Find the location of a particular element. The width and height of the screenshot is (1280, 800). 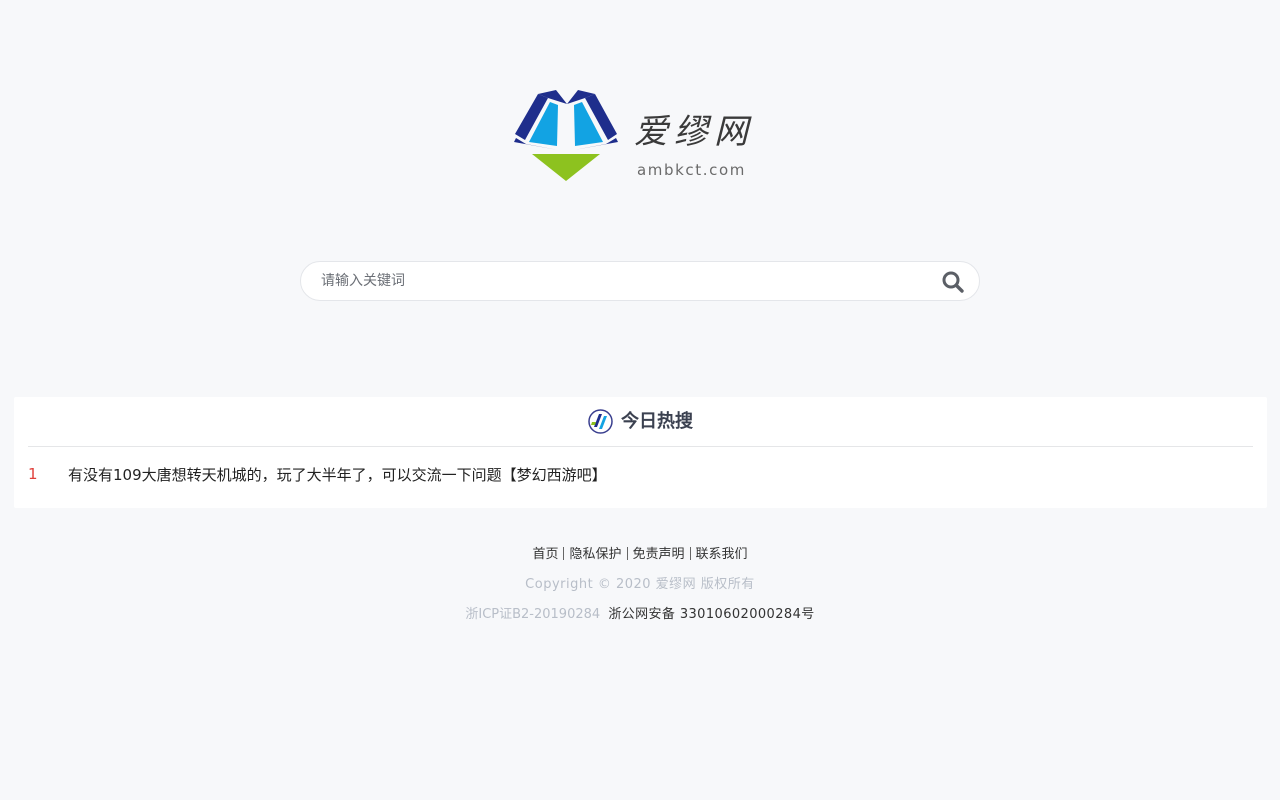

search-bar is located at coordinates (640, 281).